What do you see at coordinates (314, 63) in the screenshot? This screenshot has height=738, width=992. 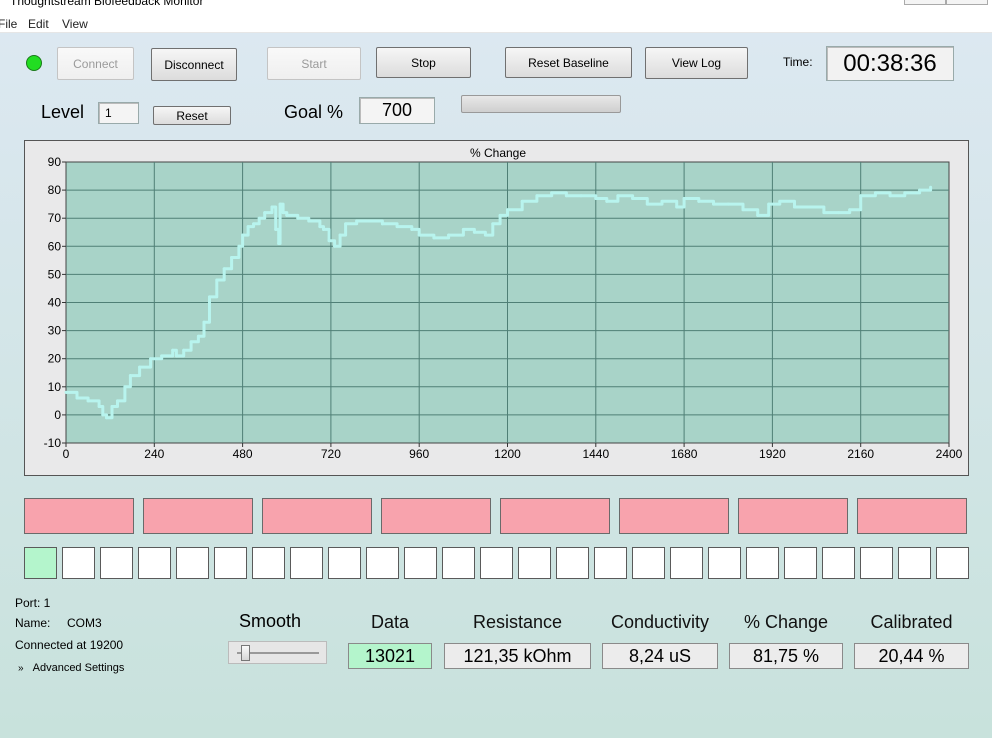 I see `start-button: Start` at bounding box center [314, 63].